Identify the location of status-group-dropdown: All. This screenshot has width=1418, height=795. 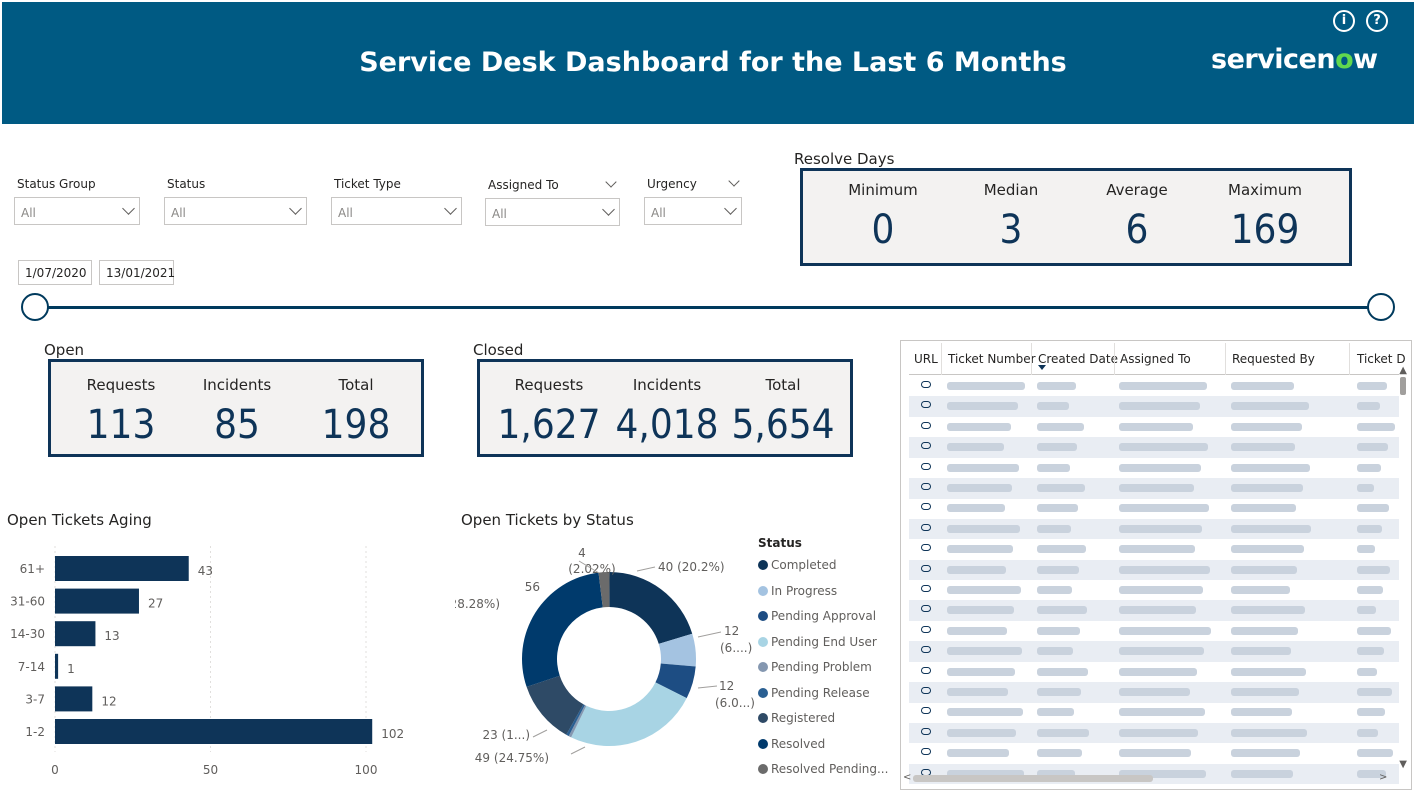
(77, 211).